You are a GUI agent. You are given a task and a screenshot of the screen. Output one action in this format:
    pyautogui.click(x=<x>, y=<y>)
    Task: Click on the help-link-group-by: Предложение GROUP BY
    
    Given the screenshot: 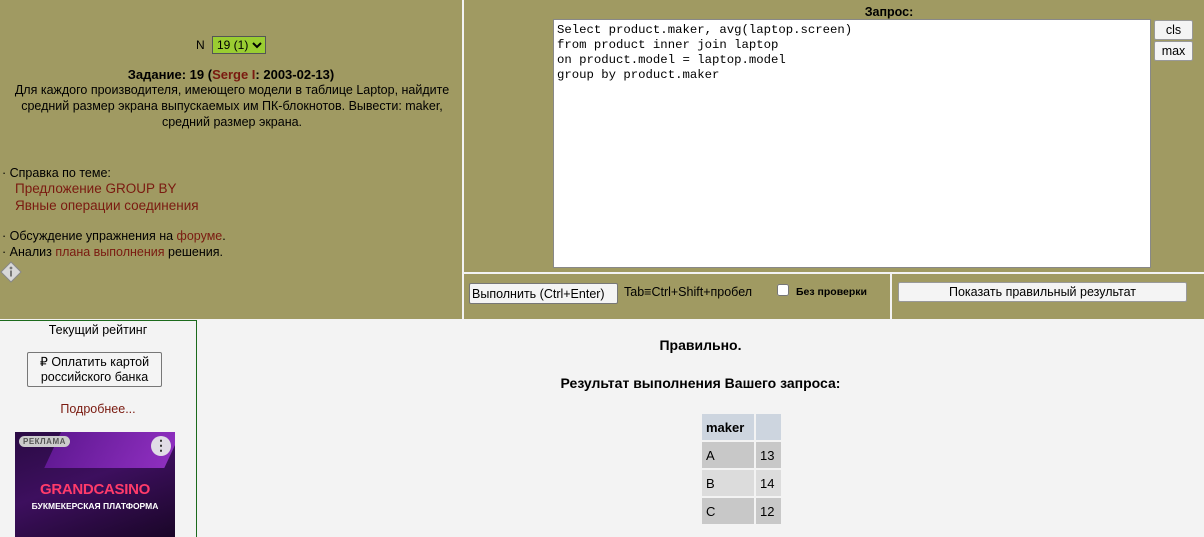 What is the action you would take?
    pyautogui.click(x=96, y=188)
    